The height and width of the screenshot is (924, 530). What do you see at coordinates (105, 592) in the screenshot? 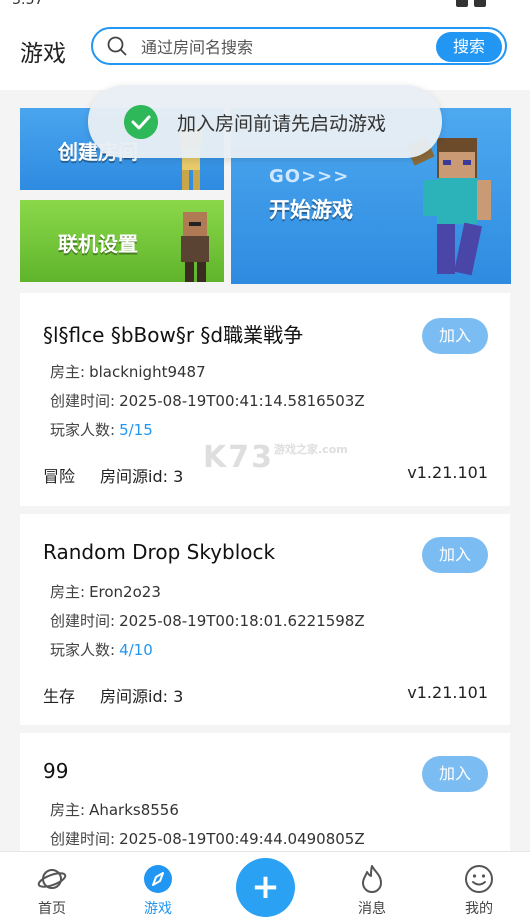
I see `room-owner: 房主: Eron2o23` at bounding box center [105, 592].